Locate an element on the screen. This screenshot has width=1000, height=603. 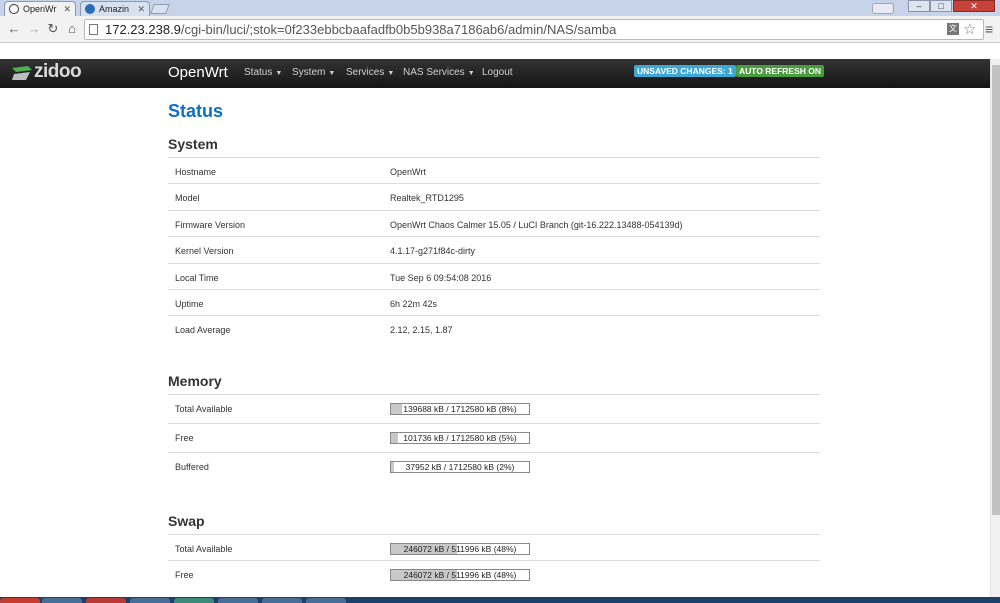
nav-logout: Logout is located at coordinates (497, 72).